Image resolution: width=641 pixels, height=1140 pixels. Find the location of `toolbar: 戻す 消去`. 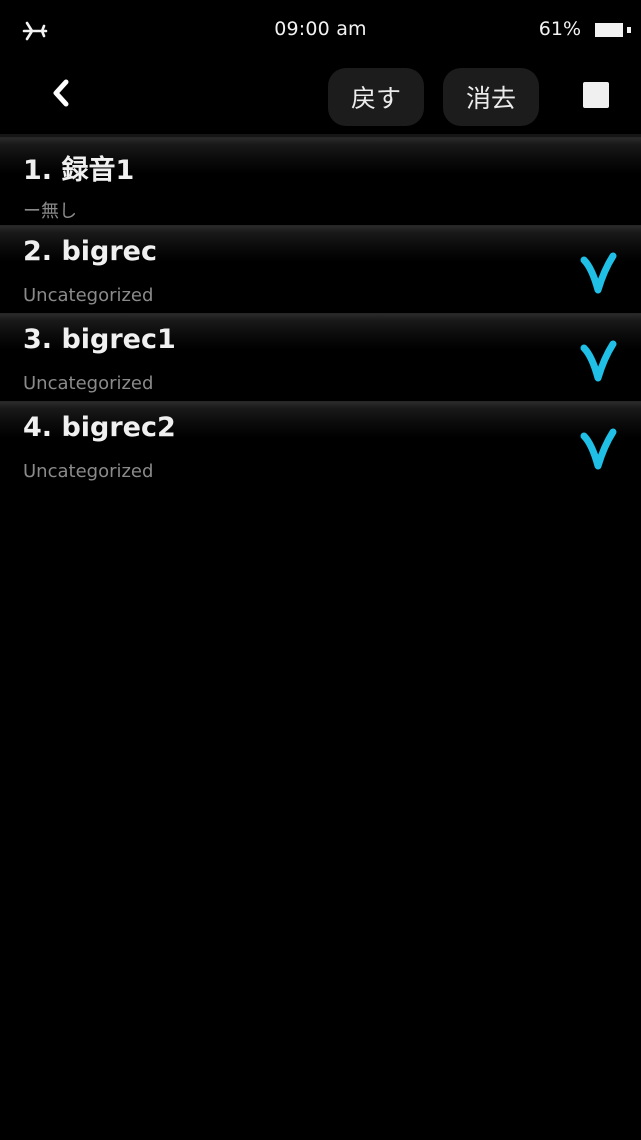

toolbar: 戻す 消去 is located at coordinates (320, 97).